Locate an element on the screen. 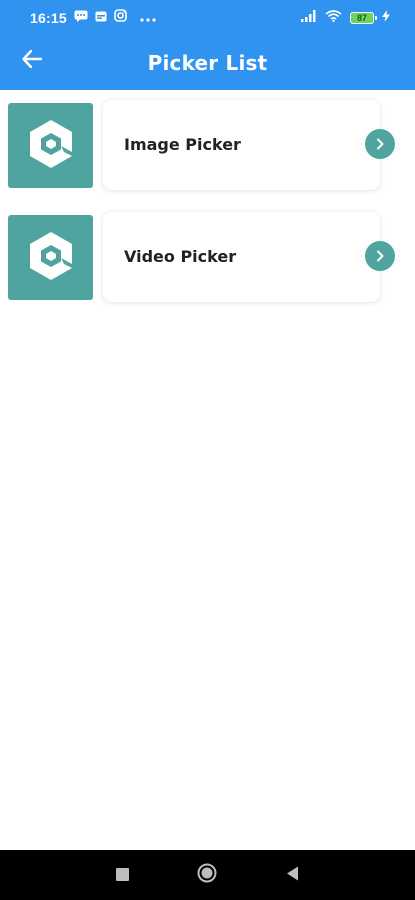 Image resolution: width=415 pixels, height=900 pixels. arrow-left-icon is located at coordinates (32, 60).